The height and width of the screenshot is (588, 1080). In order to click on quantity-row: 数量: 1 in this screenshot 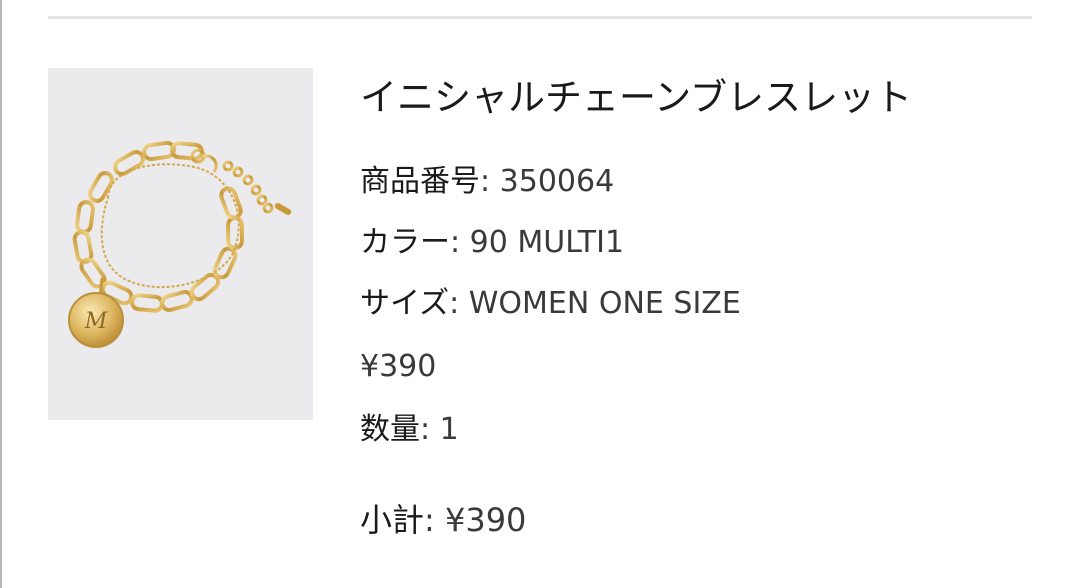, I will do `click(409, 430)`.